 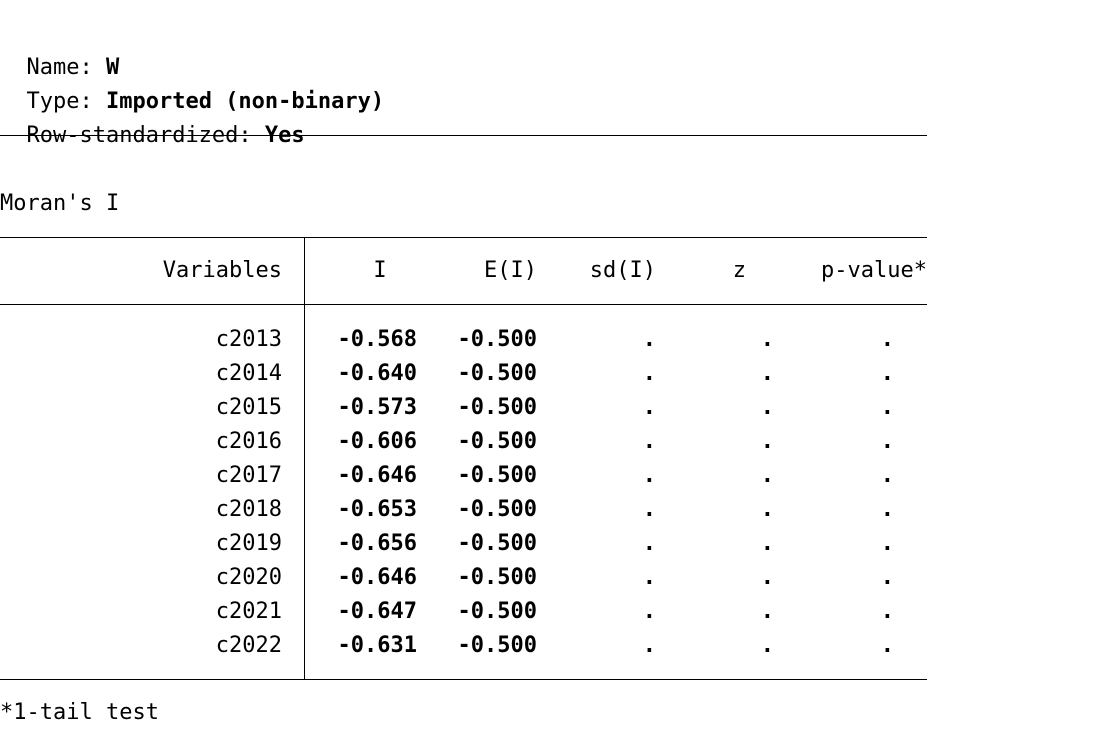 What do you see at coordinates (248, 645) in the screenshot?
I see `cell-variable: c2022` at bounding box center [248, 645].